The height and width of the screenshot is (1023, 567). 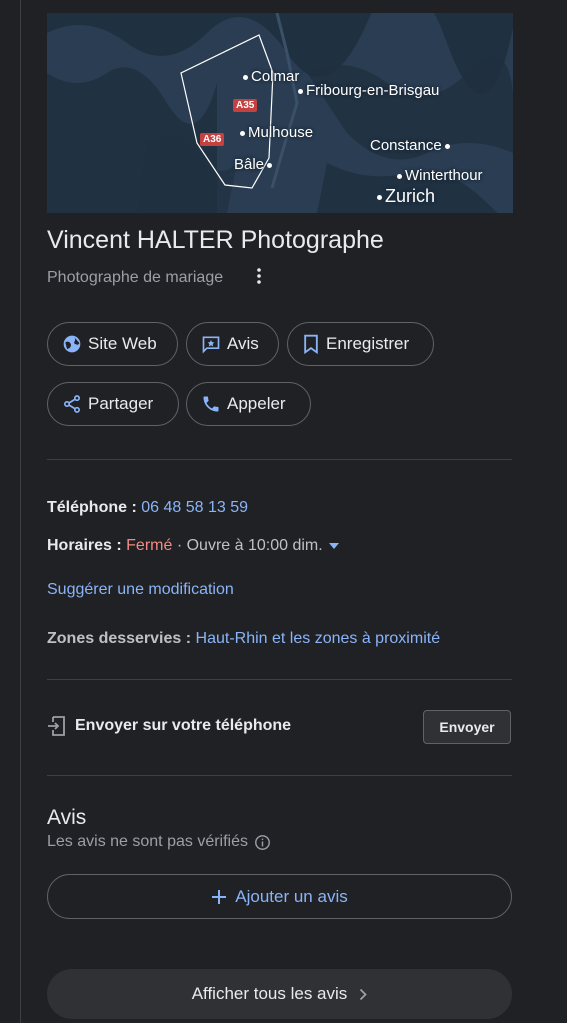 I want to click on business-category: Photographe de mariage, so click(x=135, y=277).